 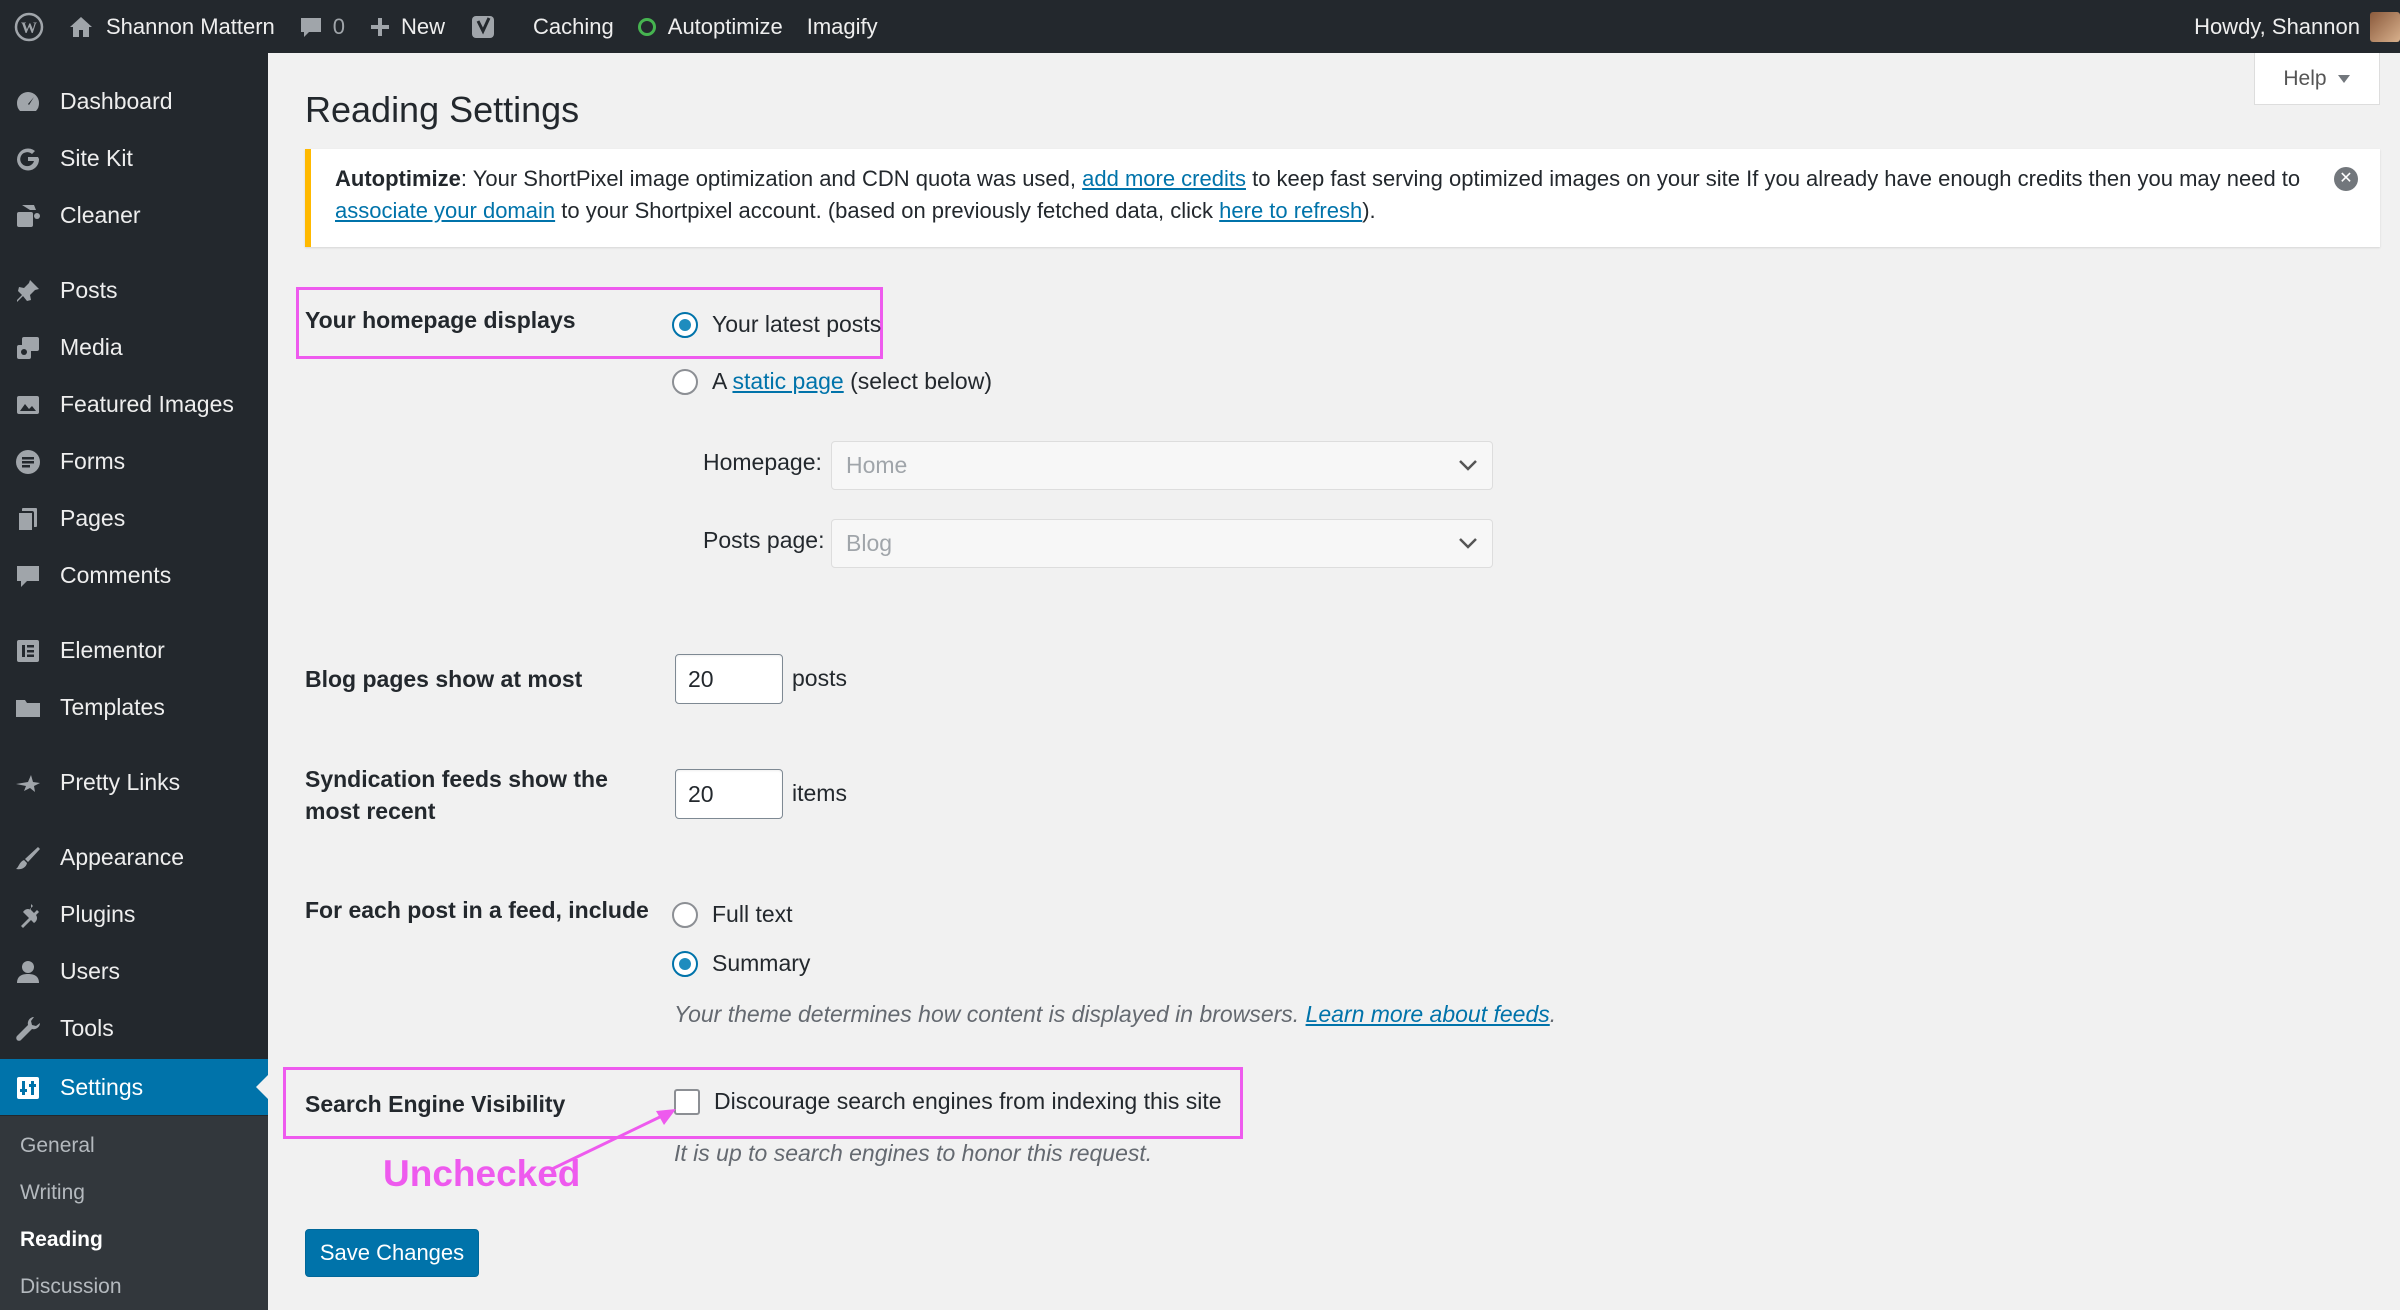 I want to click on sidebar-item-posts: Posts, so click(x=134, y=290).